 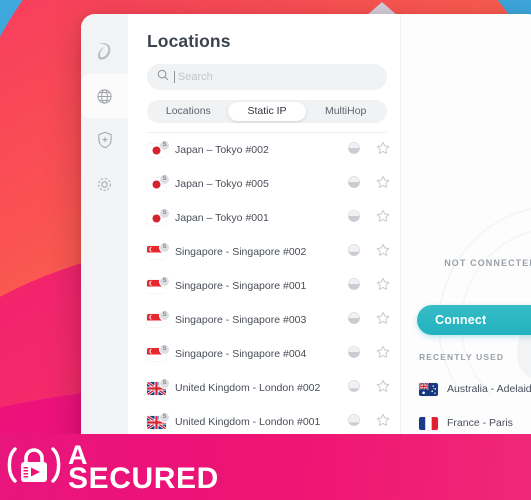 What do you see at coordinates (163, 77) in the screenshot?
I see `search-icon` at bounding box center [163, 77].